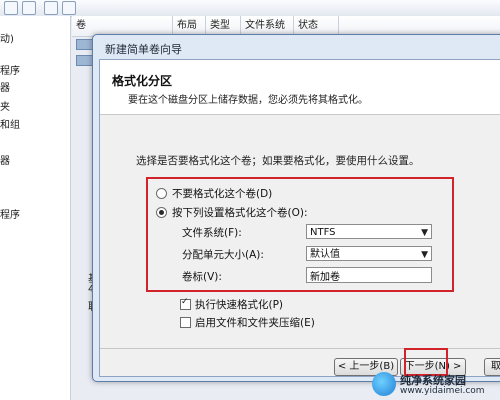 The image size is (500, 400). What do you see at coordinates (278, 161) in the screenshot?
I see `format-prompt: 选择是否要格式化这个卷；如果要格式化，要使用什么设置。` at bounding box center [278, 161].